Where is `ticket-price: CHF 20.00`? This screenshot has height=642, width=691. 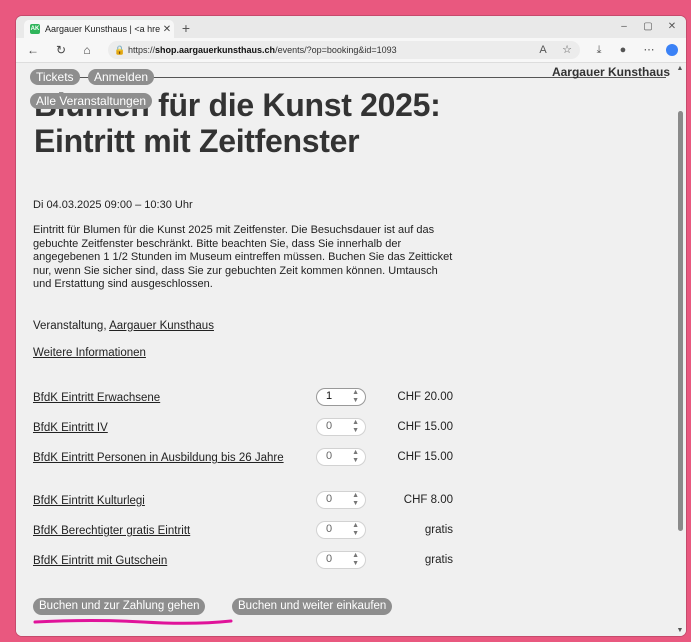 ticket-price: CHF 20.00 is located at coordinates (425, 397).